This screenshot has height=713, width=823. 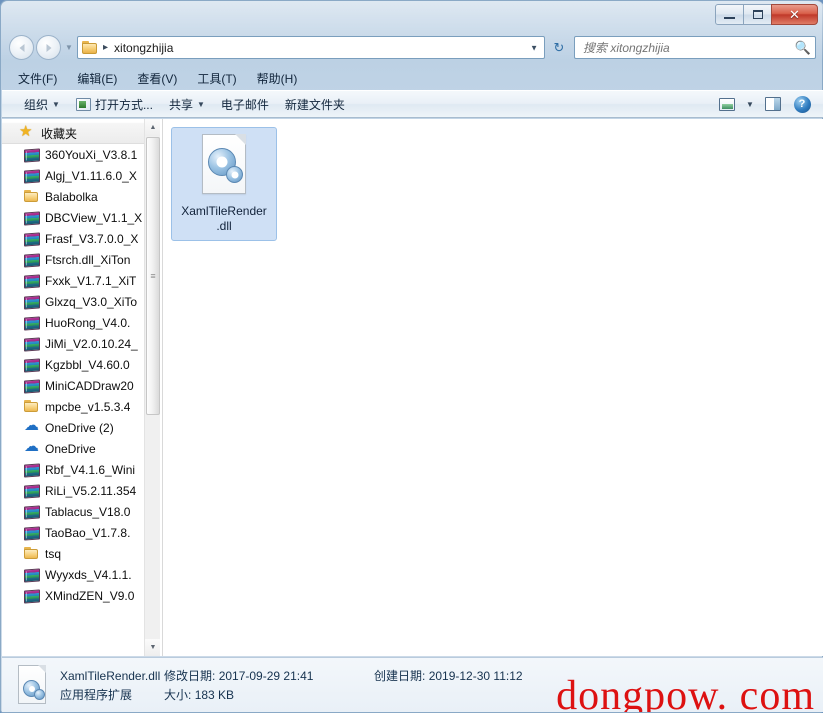 I want to click on sidebar-item-minicaddraw: MiniCADDraw20, so click(x=81, y=385).